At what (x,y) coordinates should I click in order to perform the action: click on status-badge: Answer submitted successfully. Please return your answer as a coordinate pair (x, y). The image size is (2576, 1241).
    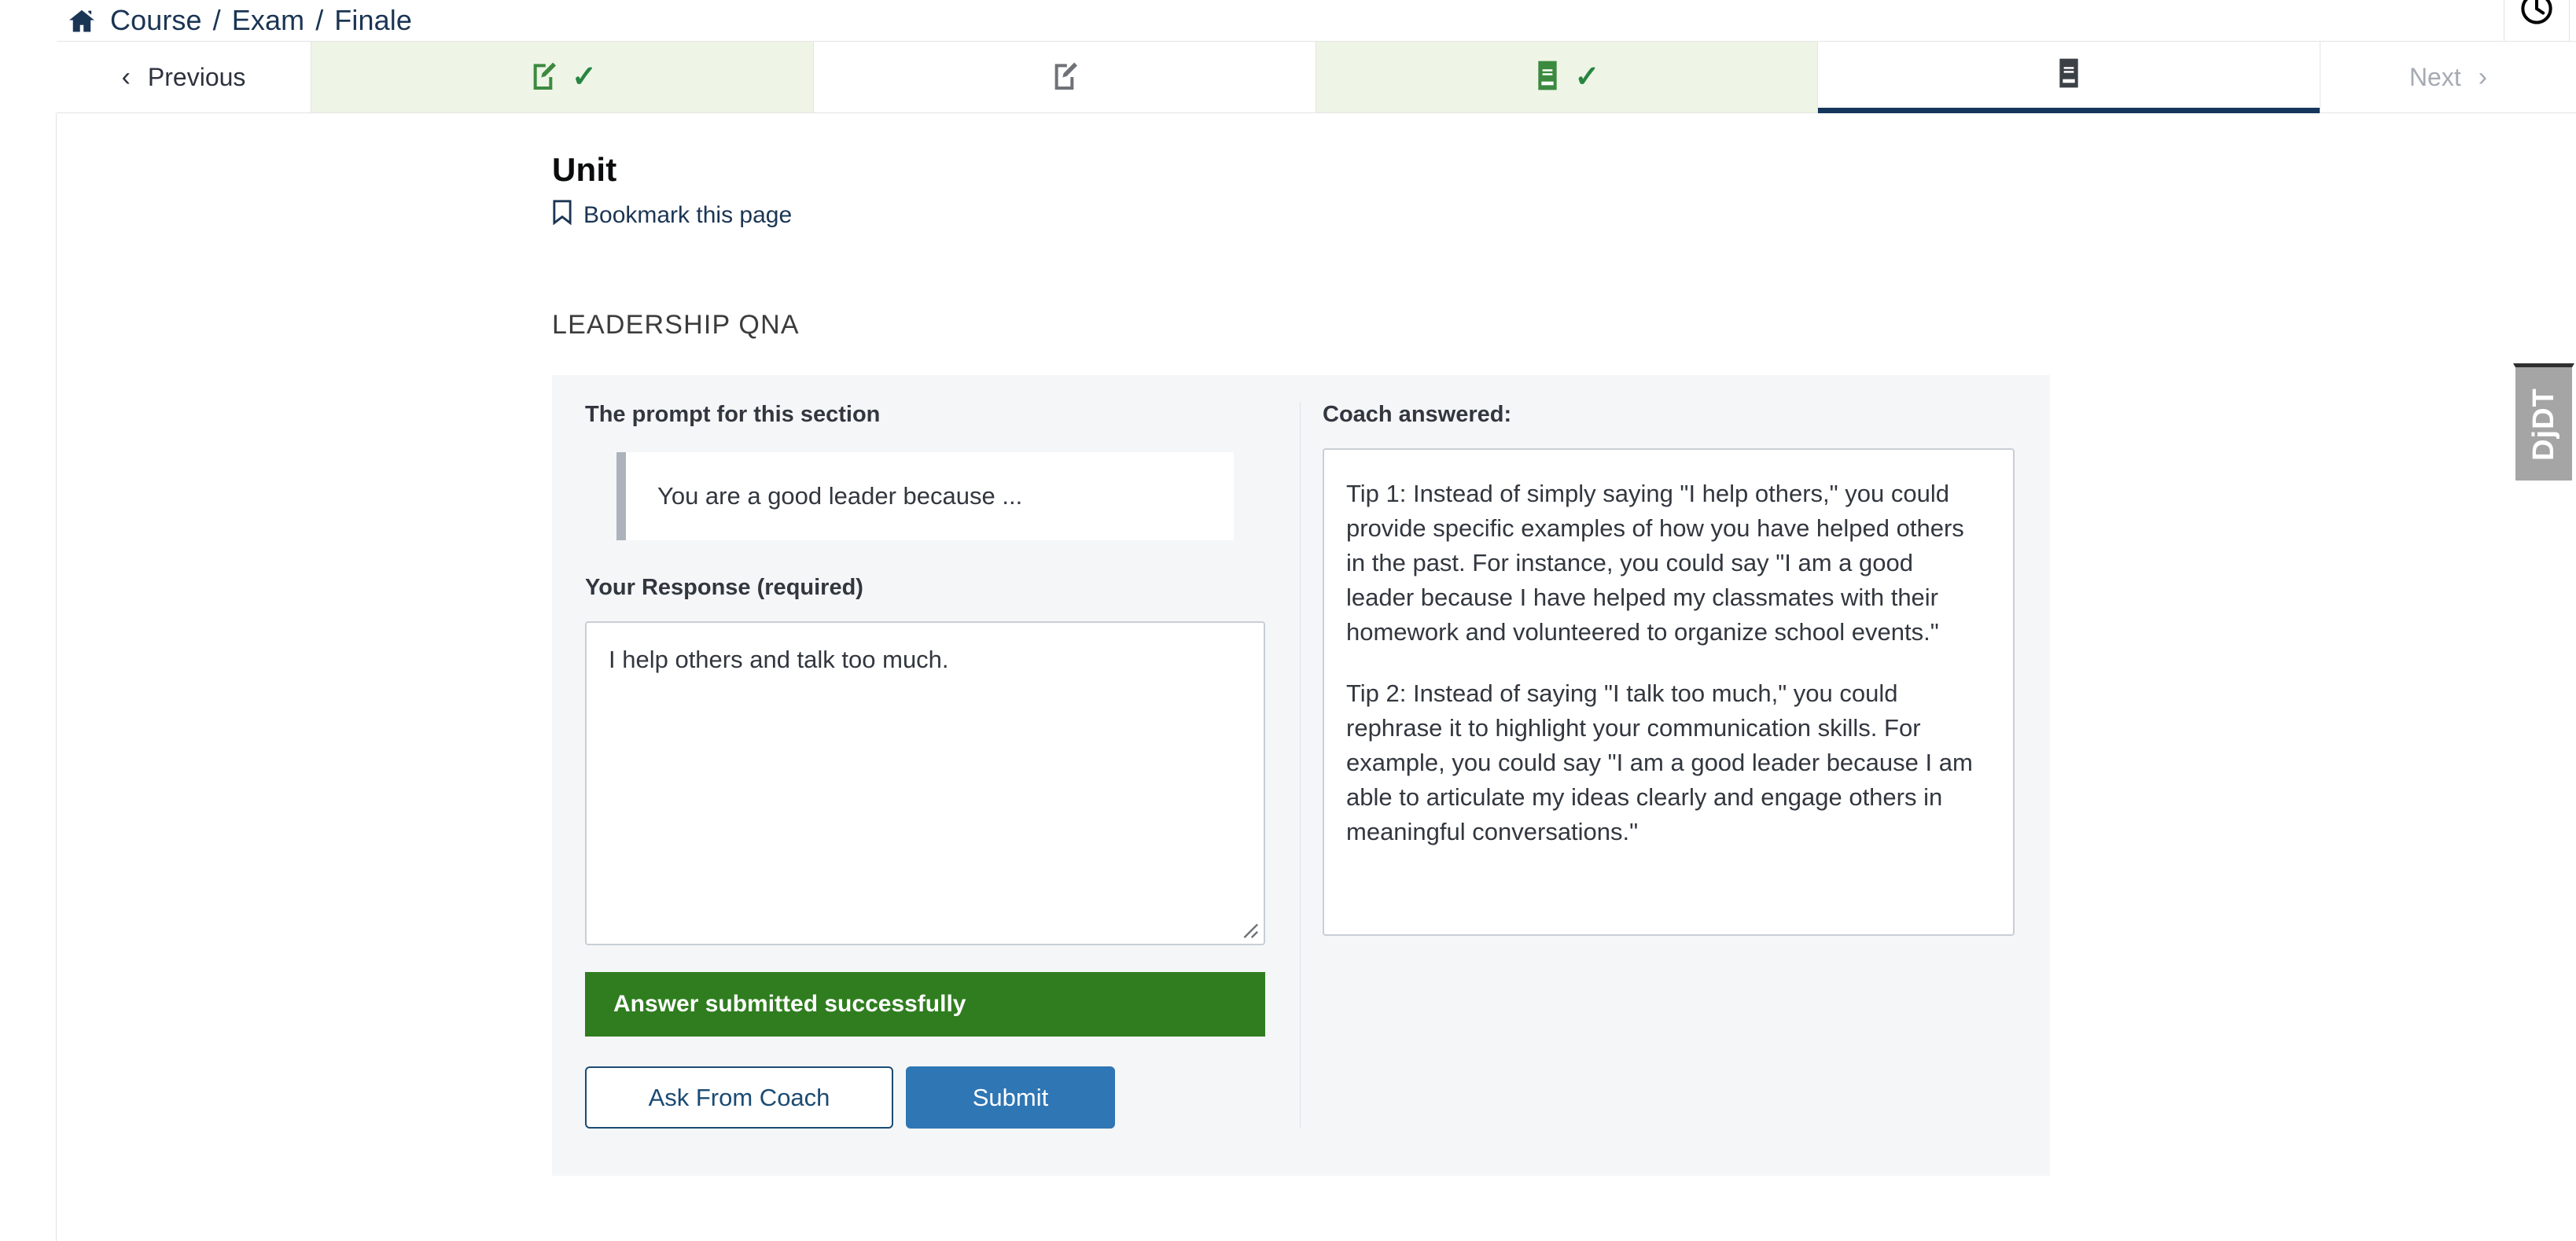
    Looking at the image, I should click on (925, 1005).